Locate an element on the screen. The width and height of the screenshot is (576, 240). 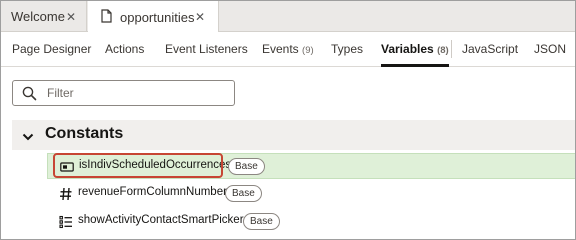
tab-events-label: Events is located at coordinates (280, 49).